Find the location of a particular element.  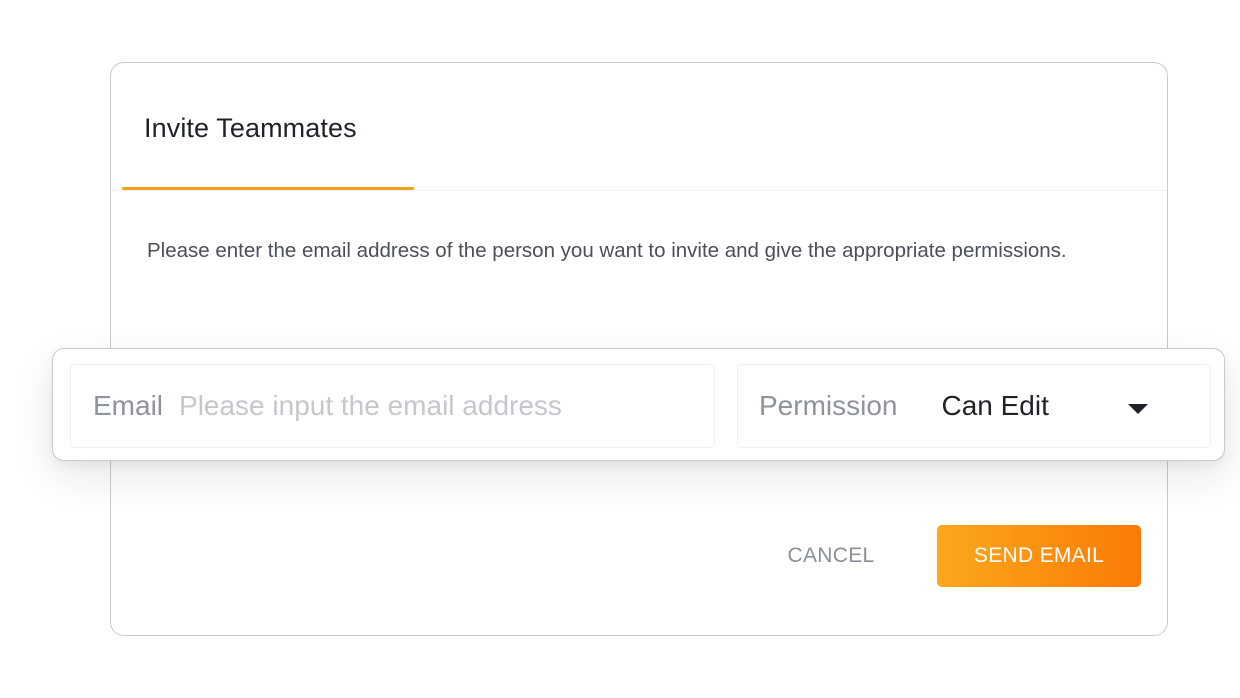

permission-selected-value: Can Edit is located at coordinates (995, 405).